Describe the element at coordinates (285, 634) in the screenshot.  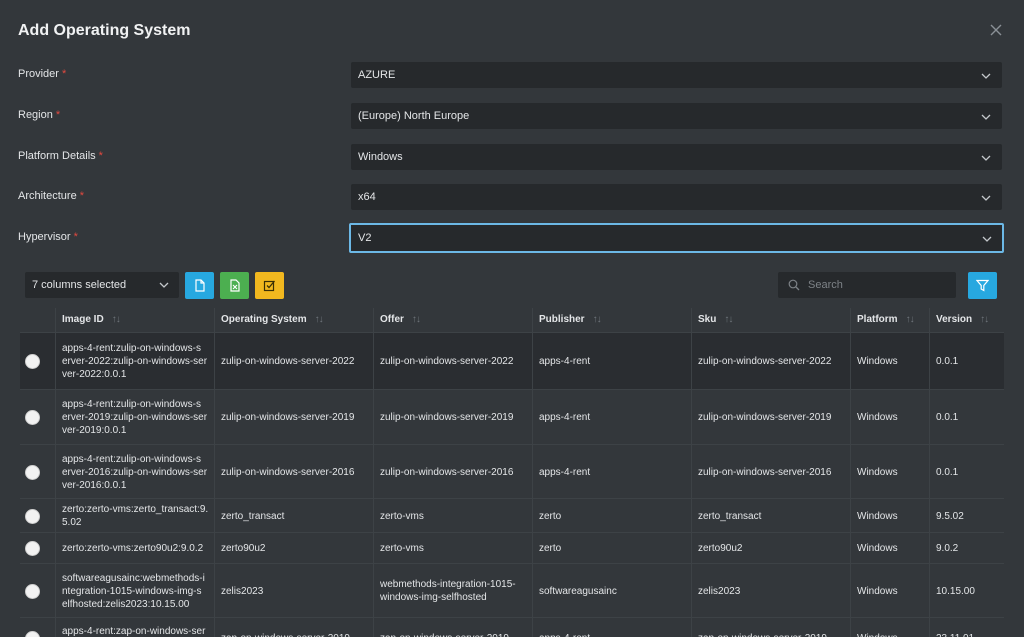
I see `cell-operating-system: zap-on-windows-server-2019` at that location.